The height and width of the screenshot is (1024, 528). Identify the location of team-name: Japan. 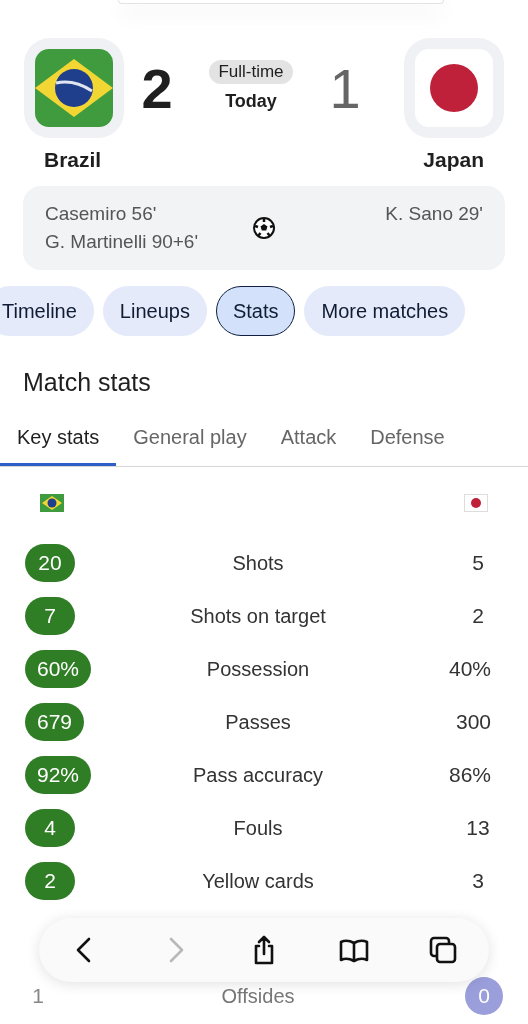
(454, 160).